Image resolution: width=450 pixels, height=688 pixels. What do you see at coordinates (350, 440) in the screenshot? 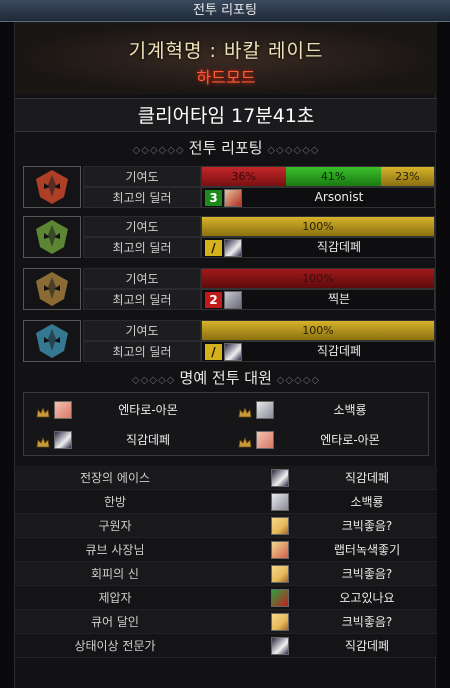
I see `honor-member-name: 엔타로-아몬` at bounding box center [350, 440].